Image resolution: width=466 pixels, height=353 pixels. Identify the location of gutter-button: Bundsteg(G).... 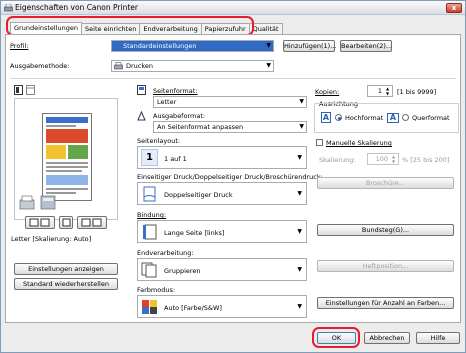
(385, 230).